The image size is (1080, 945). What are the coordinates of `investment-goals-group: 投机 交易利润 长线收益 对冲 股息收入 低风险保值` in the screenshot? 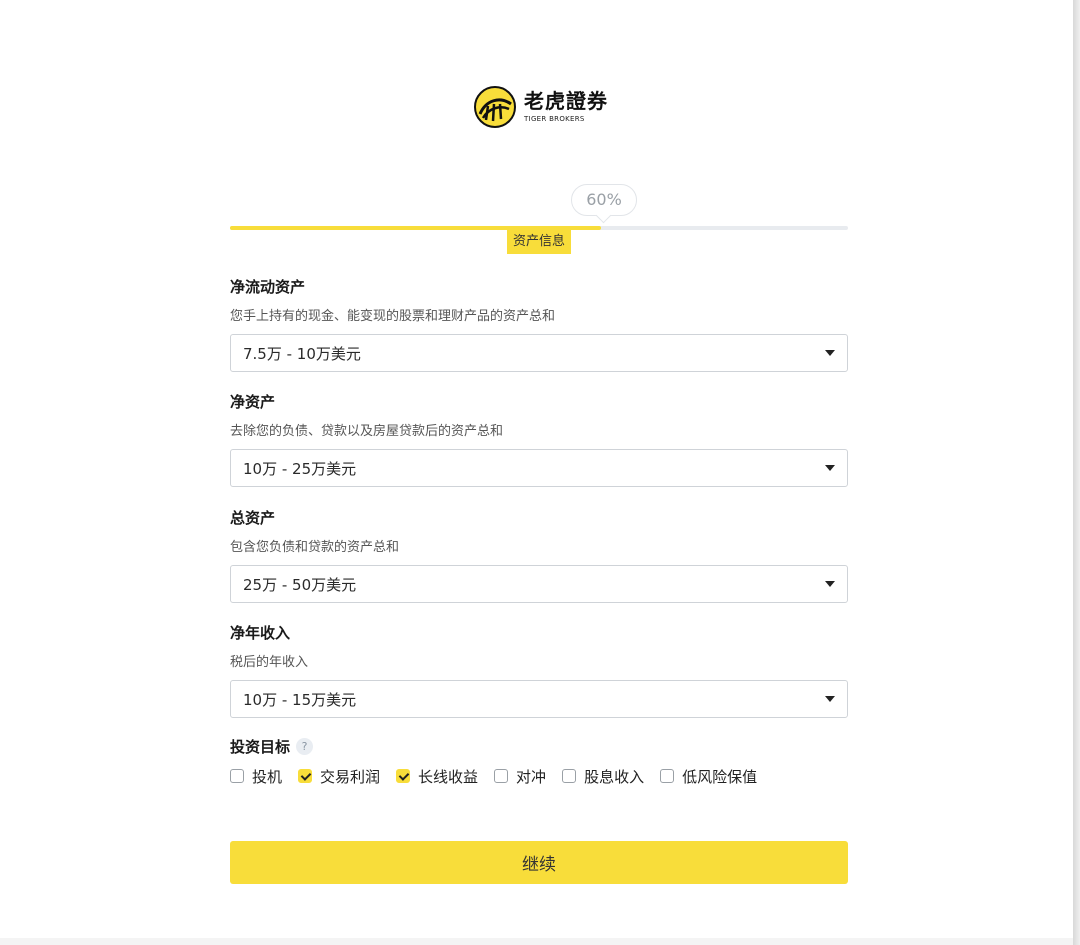 It's located at (501, 776).